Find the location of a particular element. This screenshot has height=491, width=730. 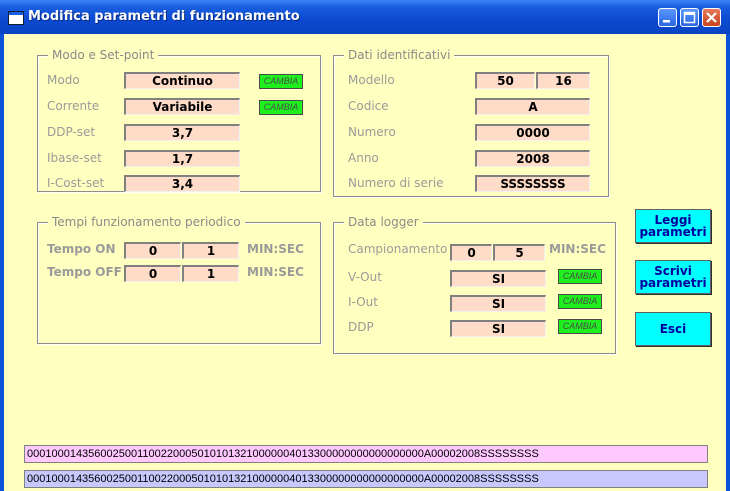

i-out-label: I-Out is located at coordinates (363, 302).